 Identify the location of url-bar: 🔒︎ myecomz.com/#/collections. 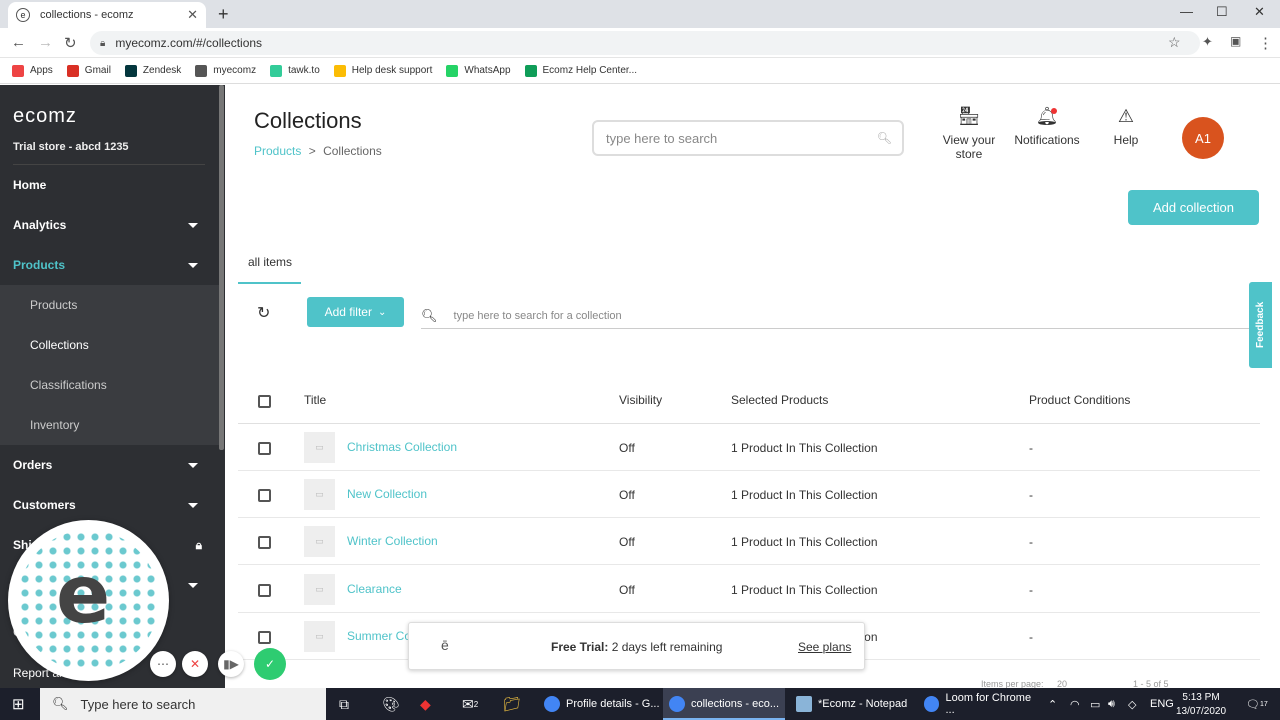
(645, 43).